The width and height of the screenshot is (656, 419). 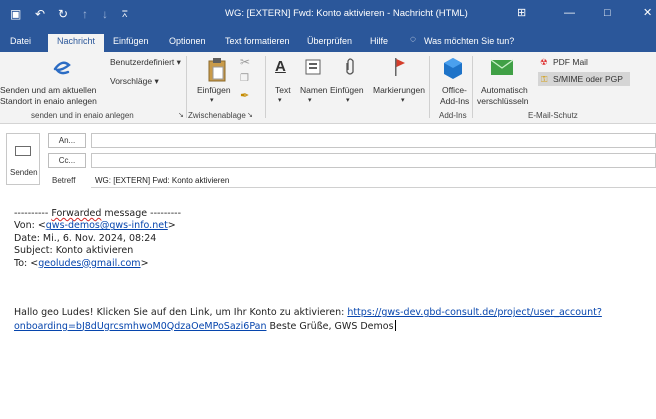 What do you see at coordinates (89, 263) in the screenshot?
I see `to-email-link: geoludes@gmail.com` at bounding box center [89, 263].